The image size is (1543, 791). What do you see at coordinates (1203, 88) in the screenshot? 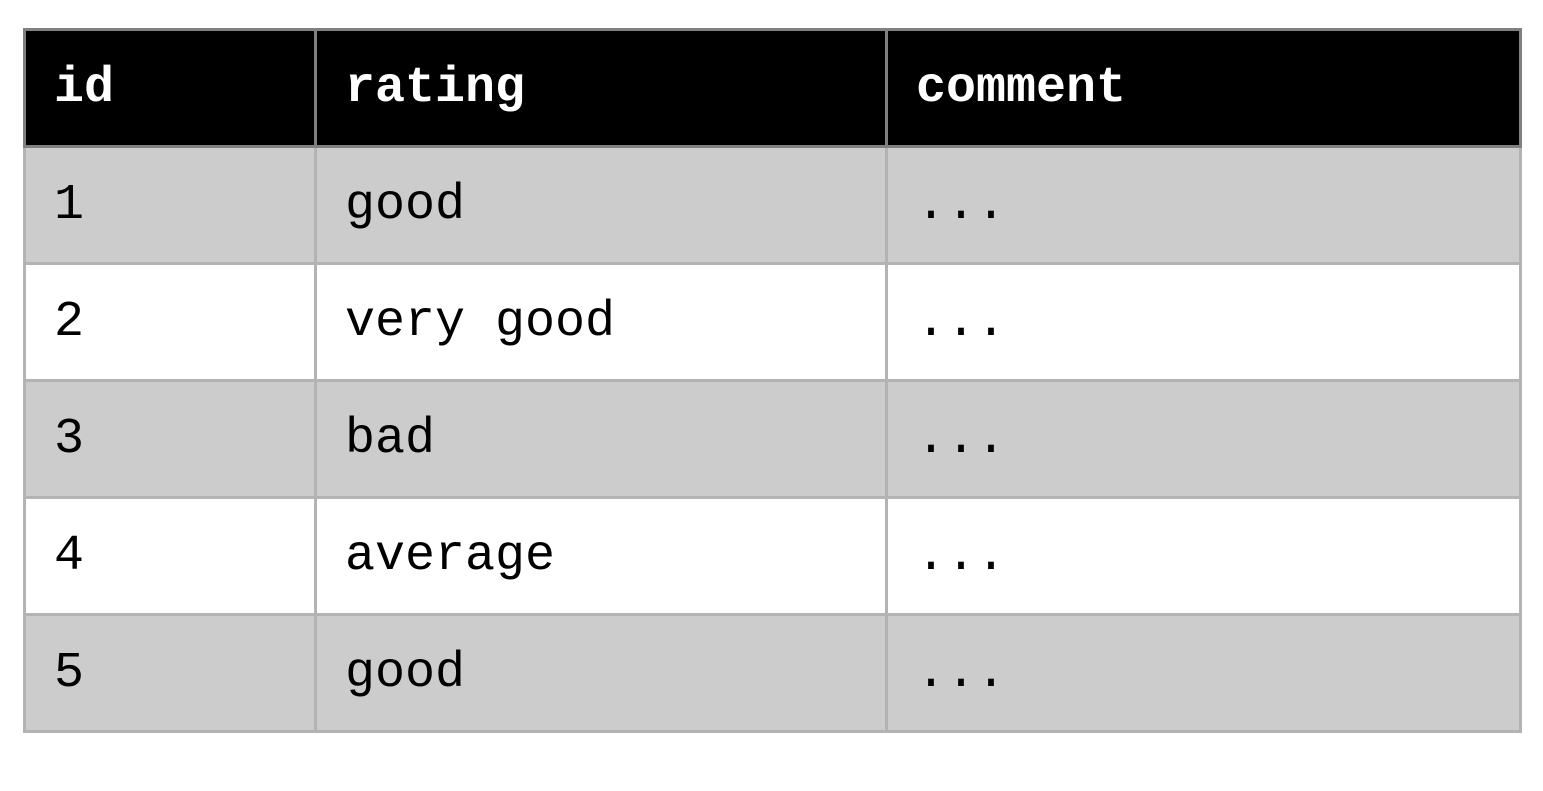
I see `column-header-comment: comment` at bounding box center [1203, 88].